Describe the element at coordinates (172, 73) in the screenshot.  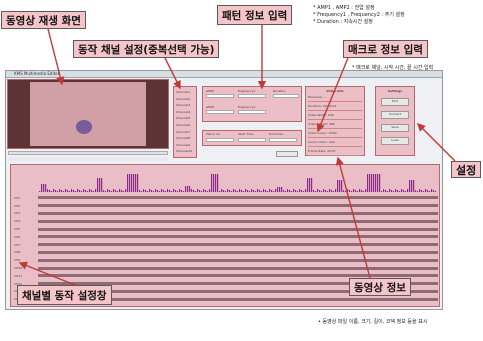
I see `arrow-channel-setting` at that location.